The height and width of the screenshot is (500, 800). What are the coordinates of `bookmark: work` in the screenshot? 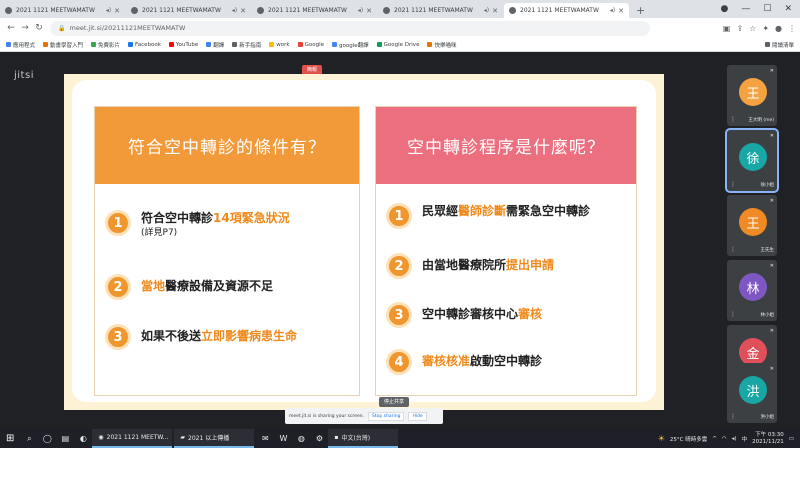 It's located at (279, 45).